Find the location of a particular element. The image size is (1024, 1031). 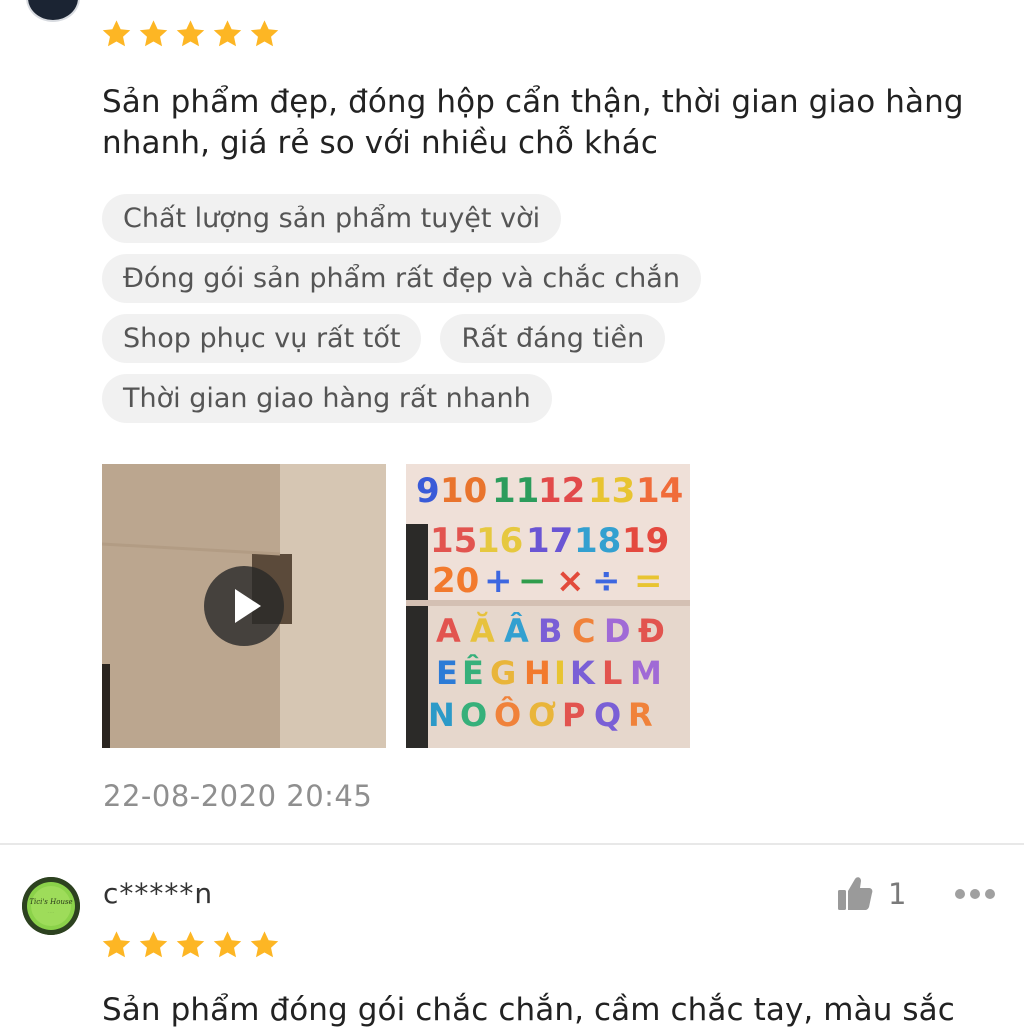

svg-text: Ơ is located at coordinates (542, 715).